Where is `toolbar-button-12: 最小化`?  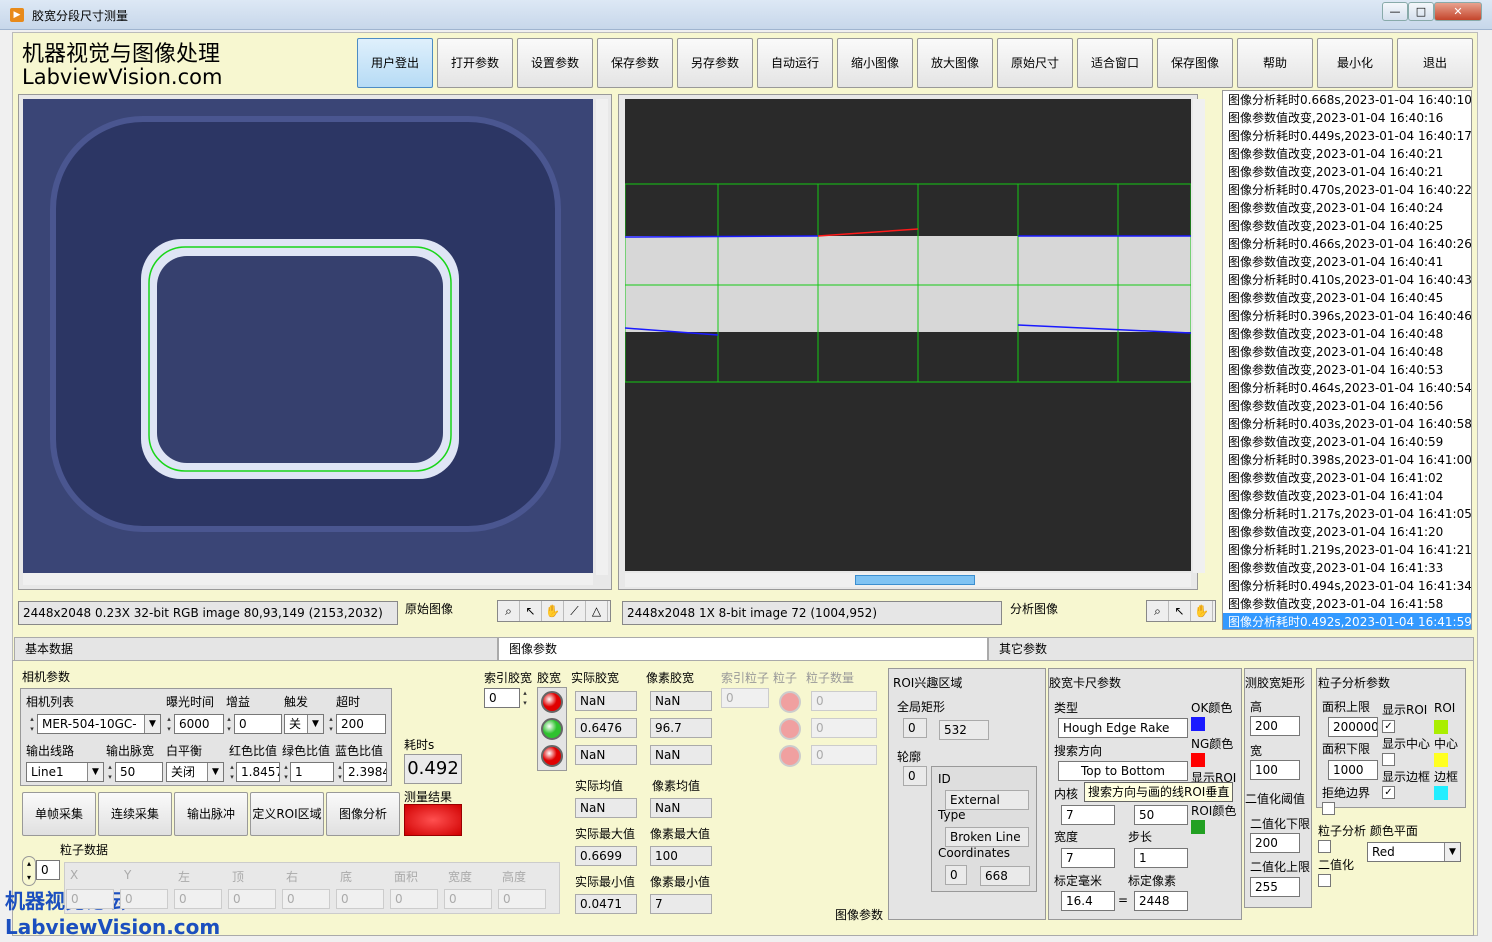
toolbar-button-12: 最小化 is located at coordinates (1355, 63).